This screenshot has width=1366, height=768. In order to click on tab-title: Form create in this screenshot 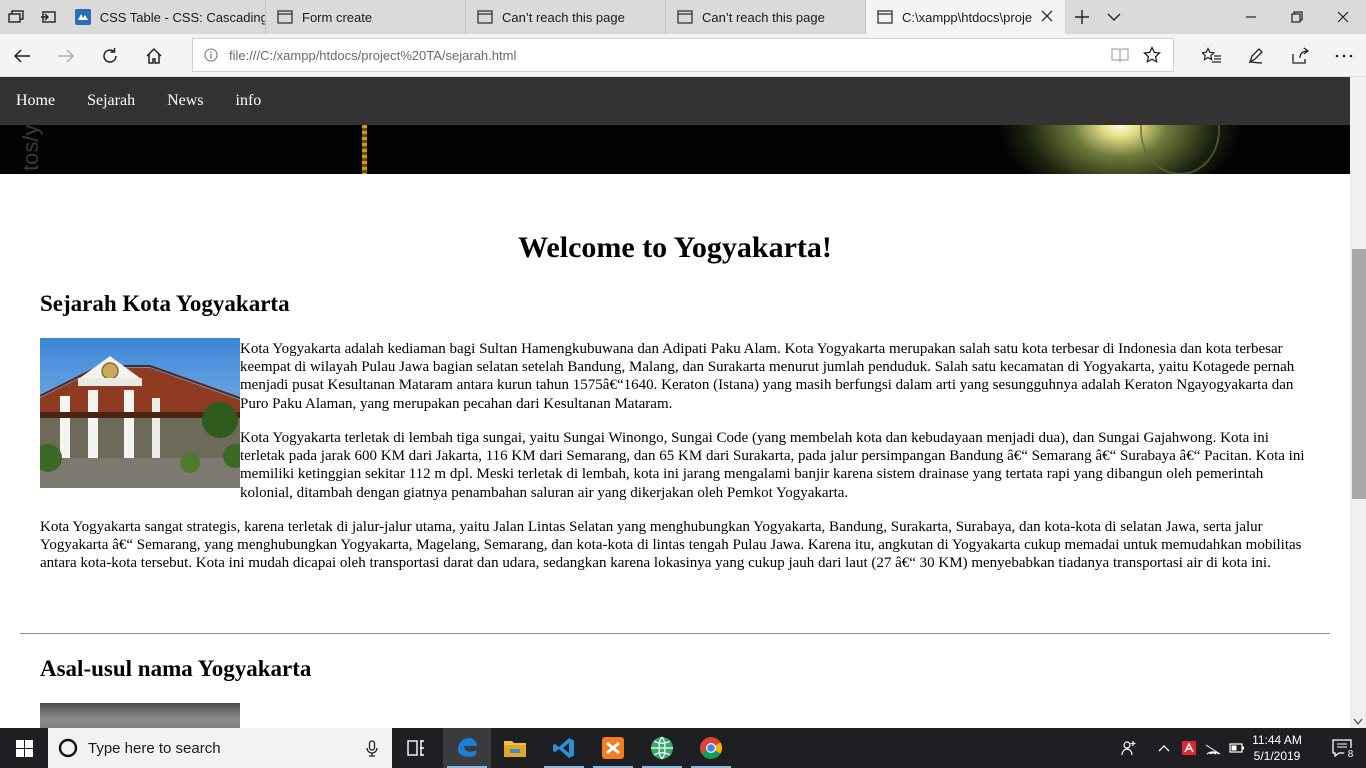, I will do `click(337, 17)`.